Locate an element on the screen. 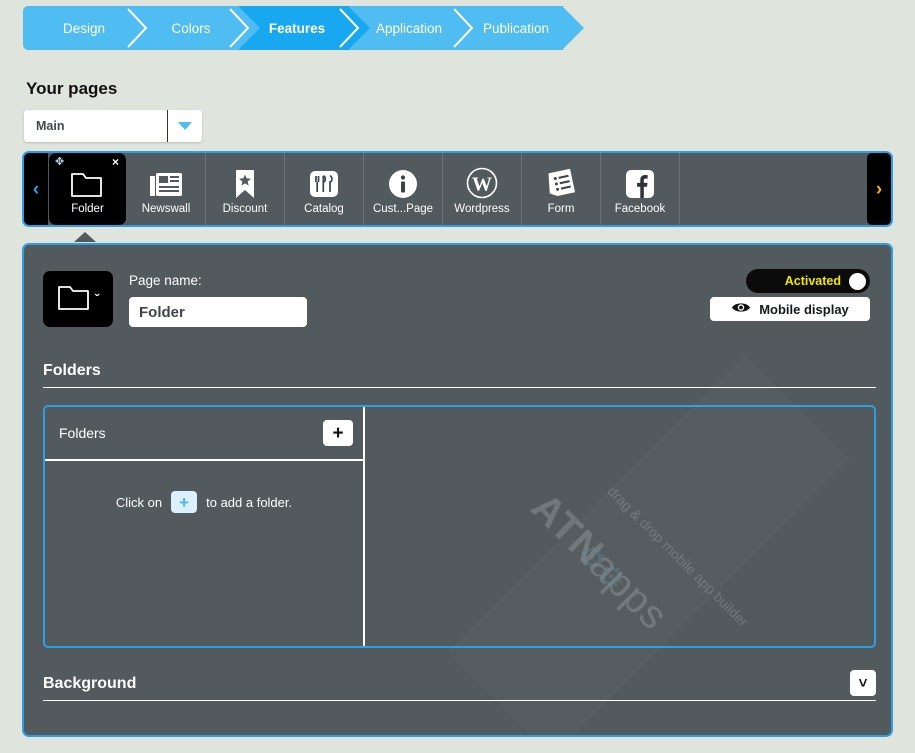  mobile-display-button: Mobile display is located at coordinates (790, 309).